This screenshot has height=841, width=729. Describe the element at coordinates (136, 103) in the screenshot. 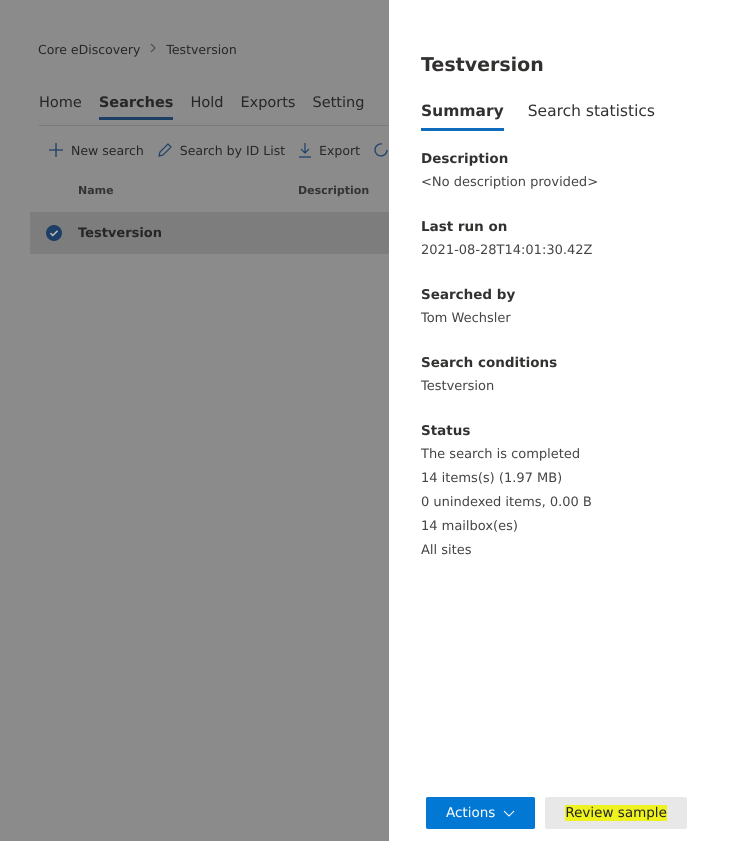

I see `nav-tab: Searches` at that location.